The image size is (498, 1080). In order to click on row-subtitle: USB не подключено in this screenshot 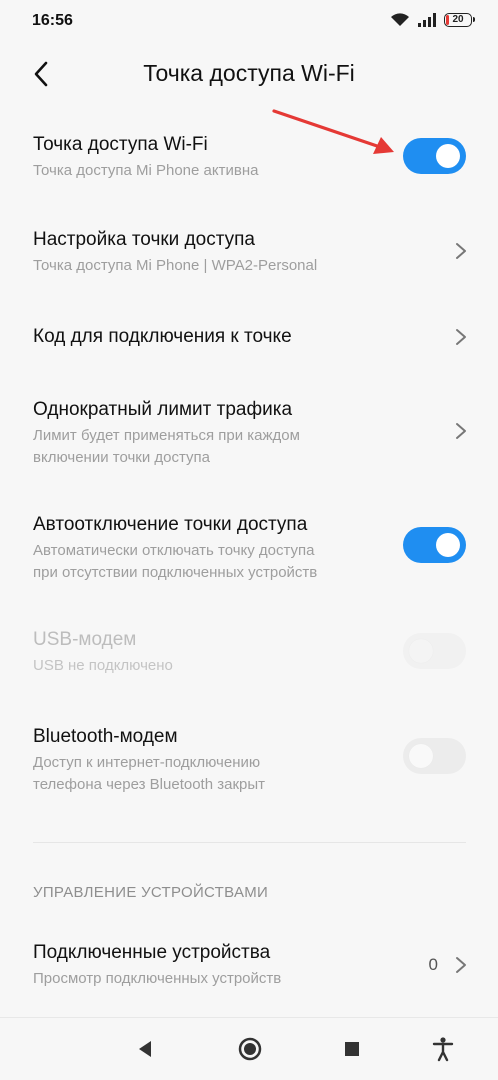, I will do `click(103, 665)`.